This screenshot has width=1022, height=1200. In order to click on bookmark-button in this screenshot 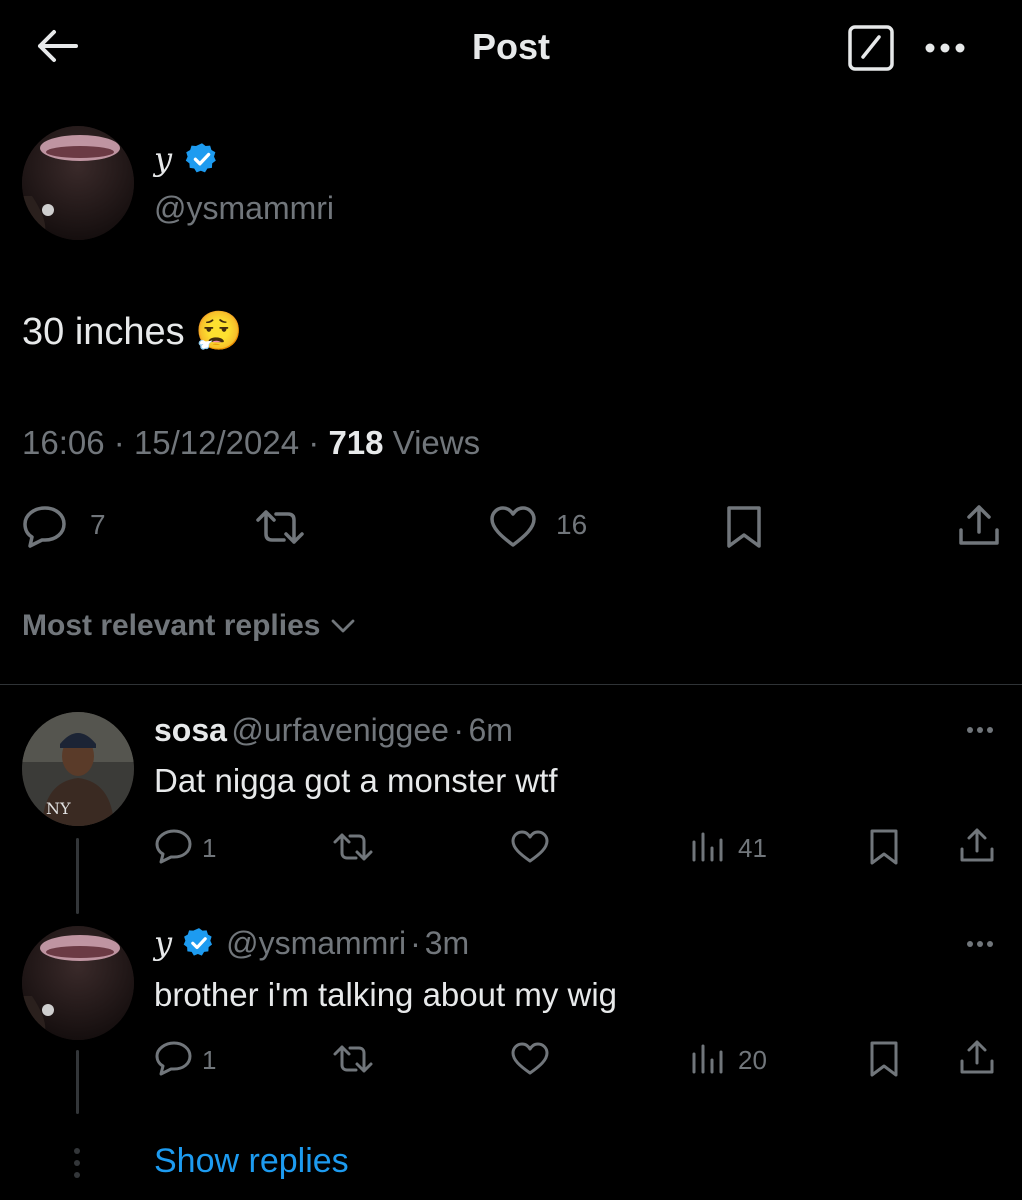, I will do `click(744, 527)`.